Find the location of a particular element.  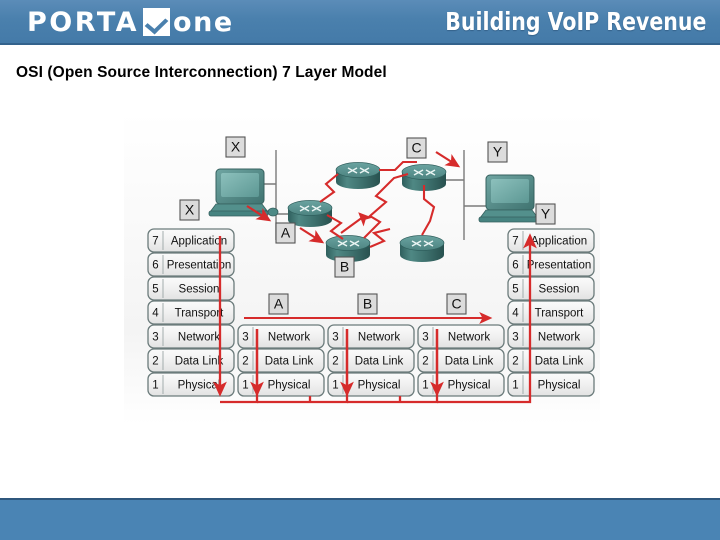

topology-label-b: B is located at coordinates (344, 267).